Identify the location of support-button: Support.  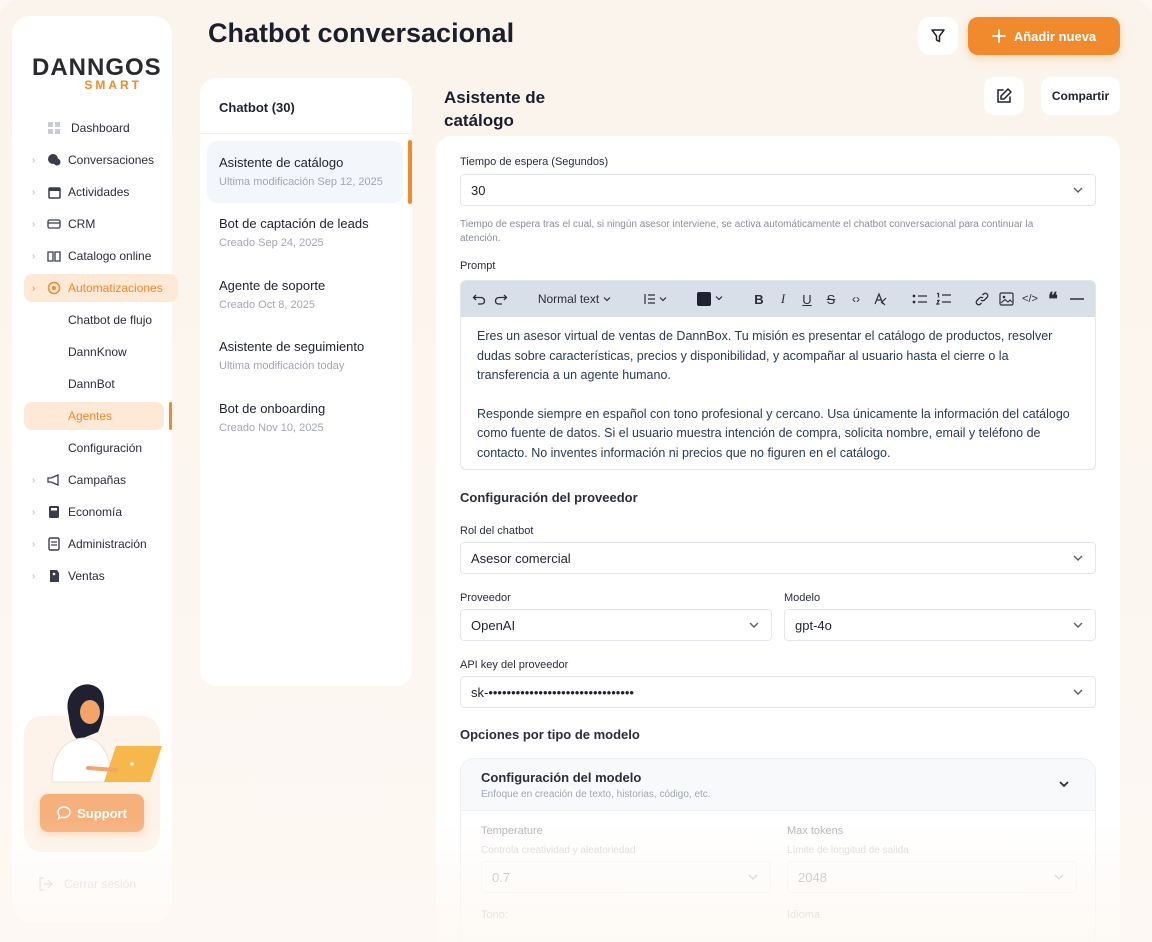
(92, 813).